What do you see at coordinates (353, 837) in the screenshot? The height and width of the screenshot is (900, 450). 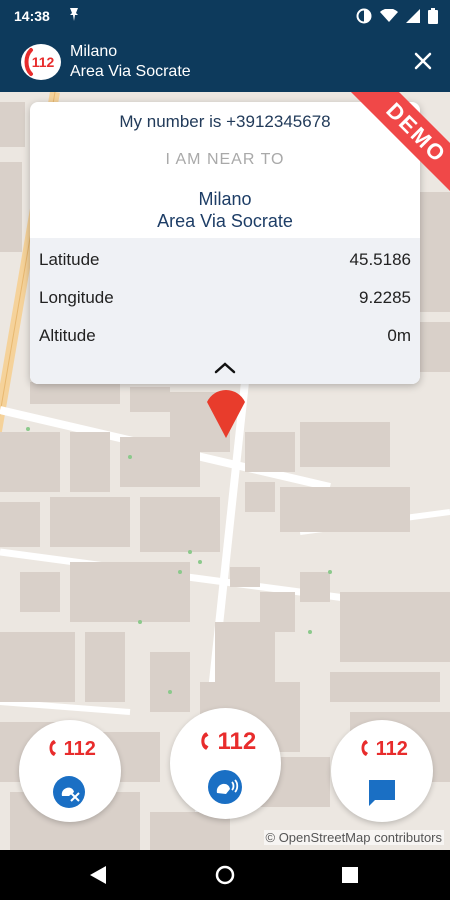 I see `map-attribution: © OpenStreetMap contributors` at bounding box center [353, 837].